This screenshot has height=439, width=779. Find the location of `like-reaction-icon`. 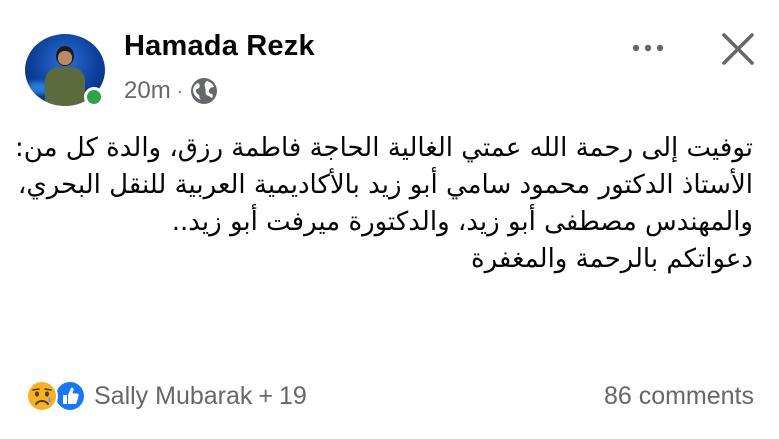

like-reaction-icon is located at coordinates (70, 396).